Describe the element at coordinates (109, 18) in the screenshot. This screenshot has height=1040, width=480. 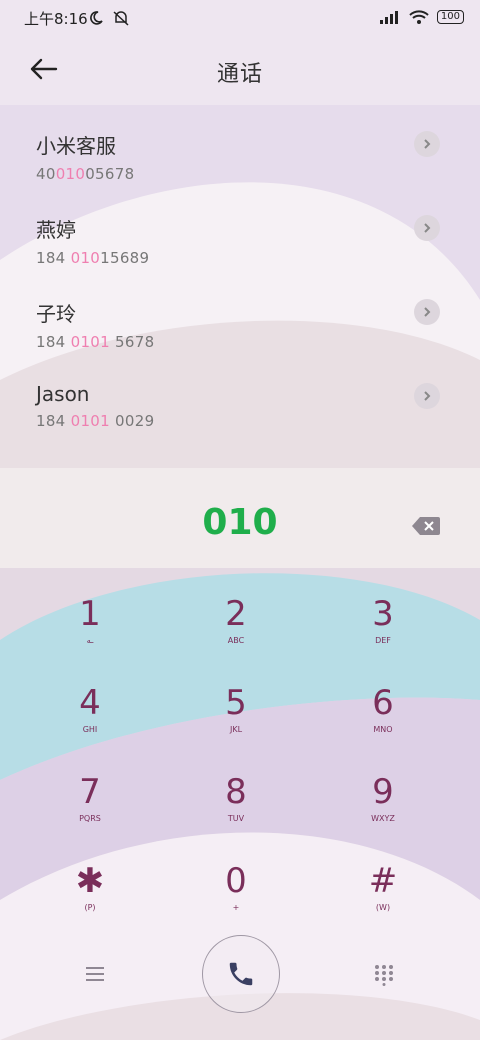
I see `status-icons-left` at that location.